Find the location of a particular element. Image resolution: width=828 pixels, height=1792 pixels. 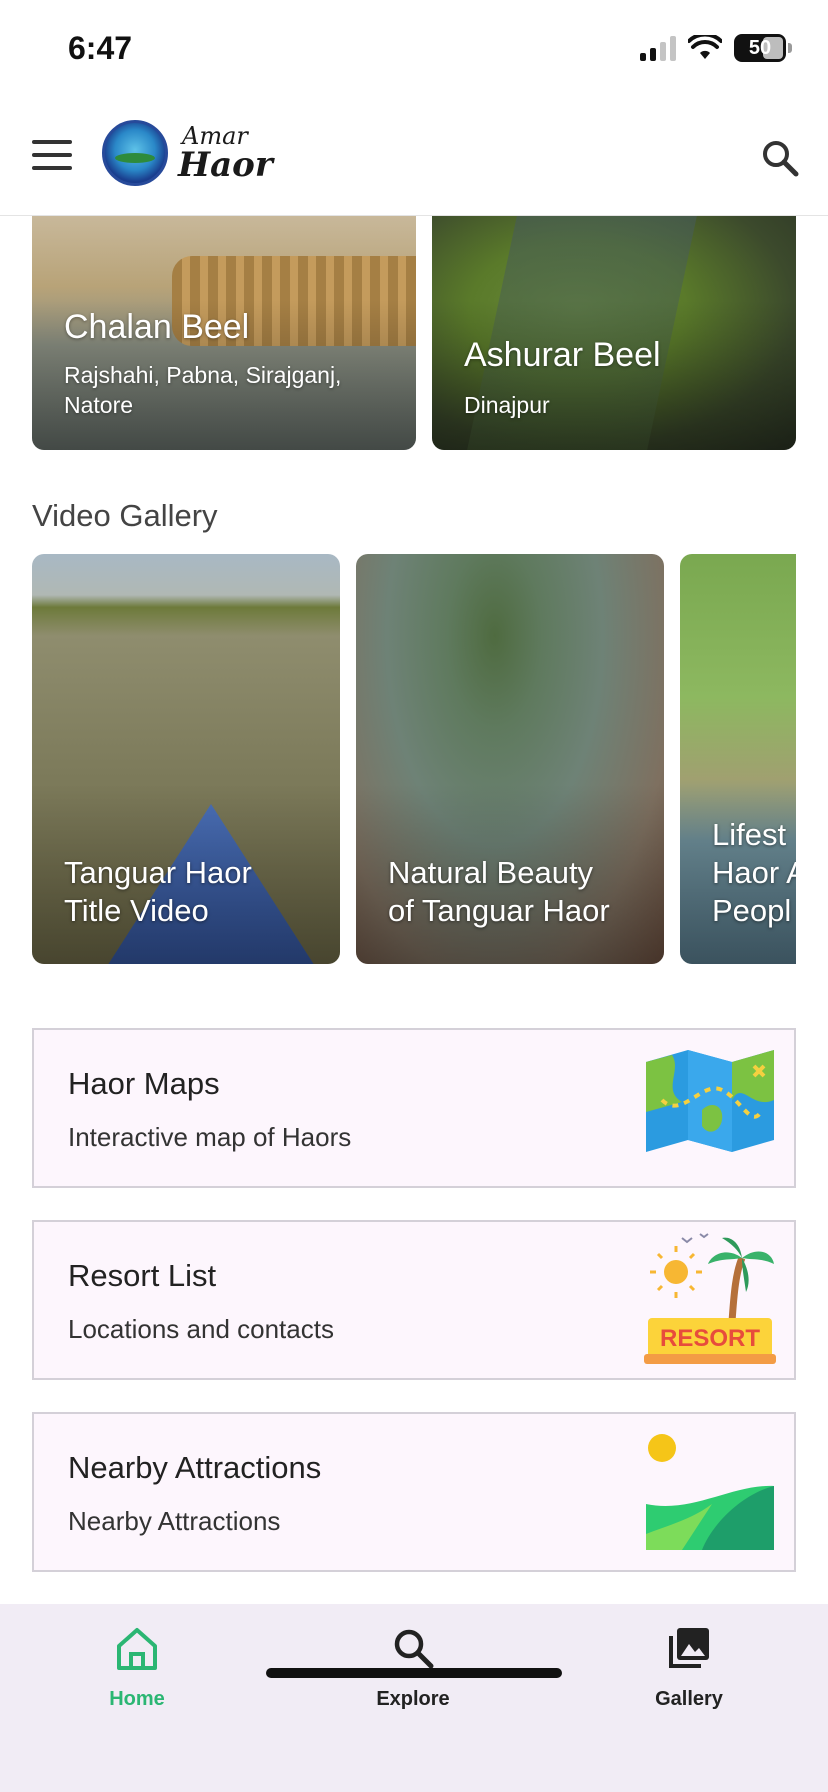

status-icons: 50 is located at coordinates (716, 48).